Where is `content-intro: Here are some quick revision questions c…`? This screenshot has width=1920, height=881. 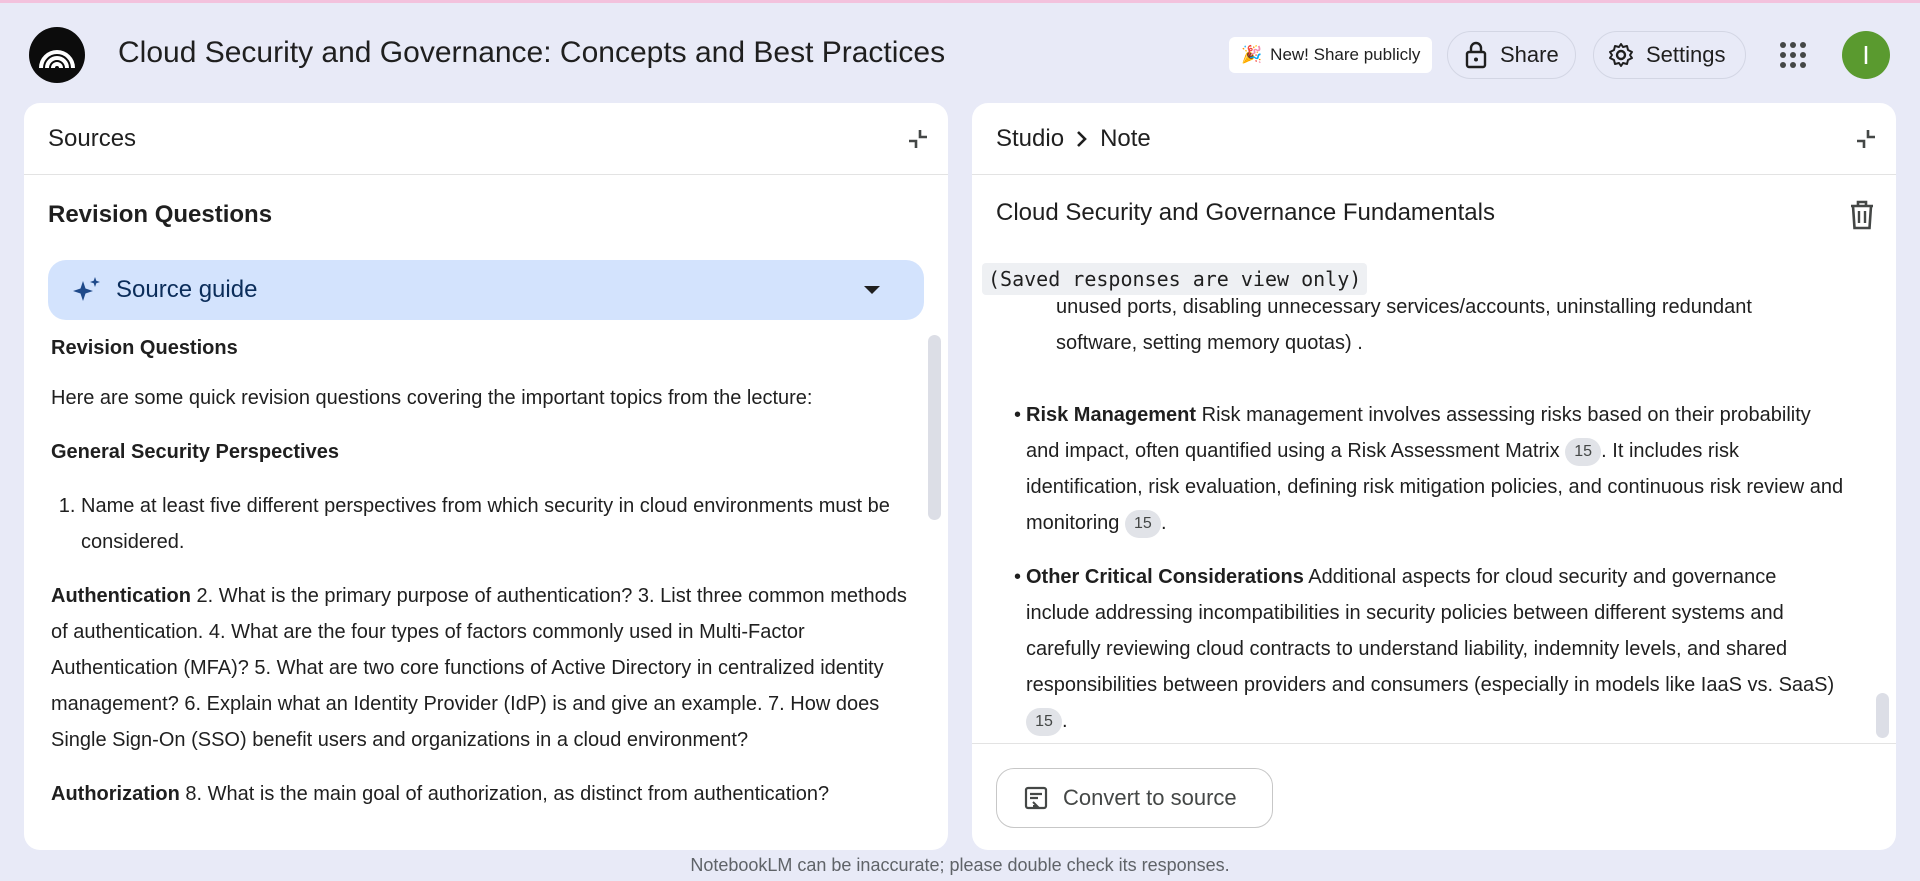
content-intro: Here are some quick revision questions c… is located at coordinates (432, 398).